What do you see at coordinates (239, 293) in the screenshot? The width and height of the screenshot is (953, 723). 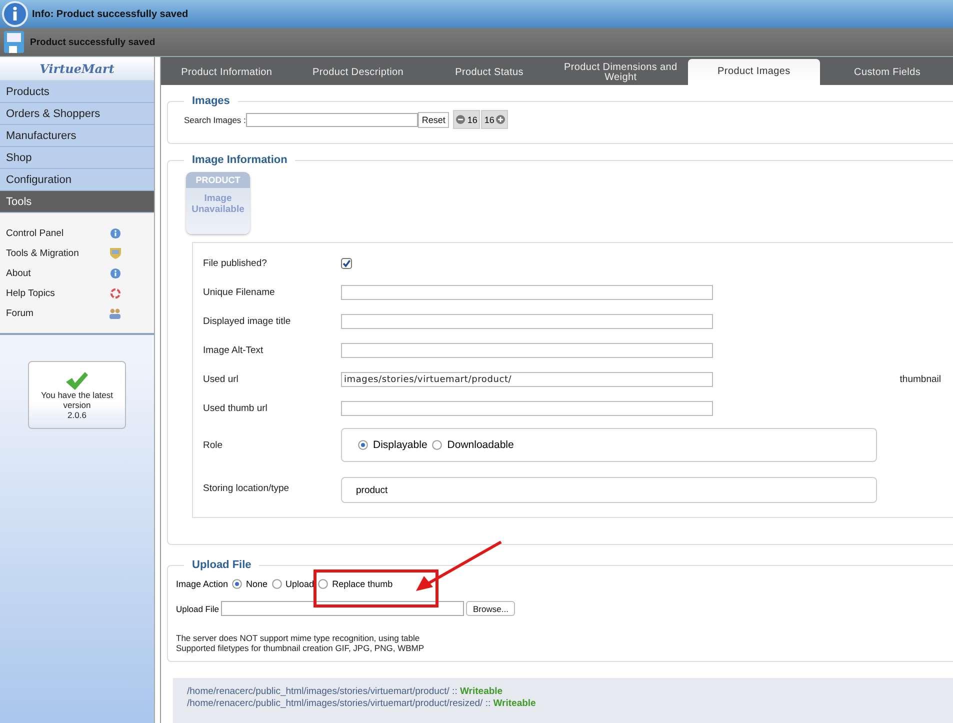 I see `field-label: Unique Filename` at bounding box center [239, 293].